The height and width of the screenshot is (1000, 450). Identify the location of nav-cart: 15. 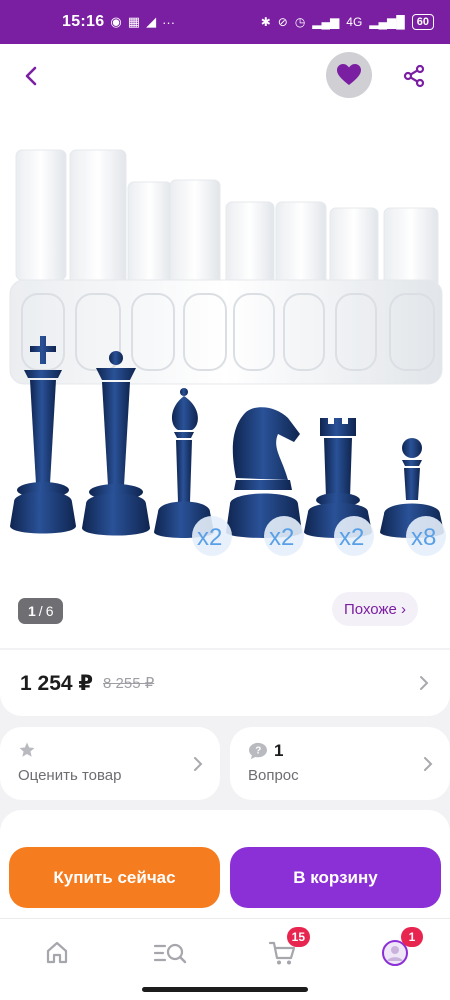
(286, 950).